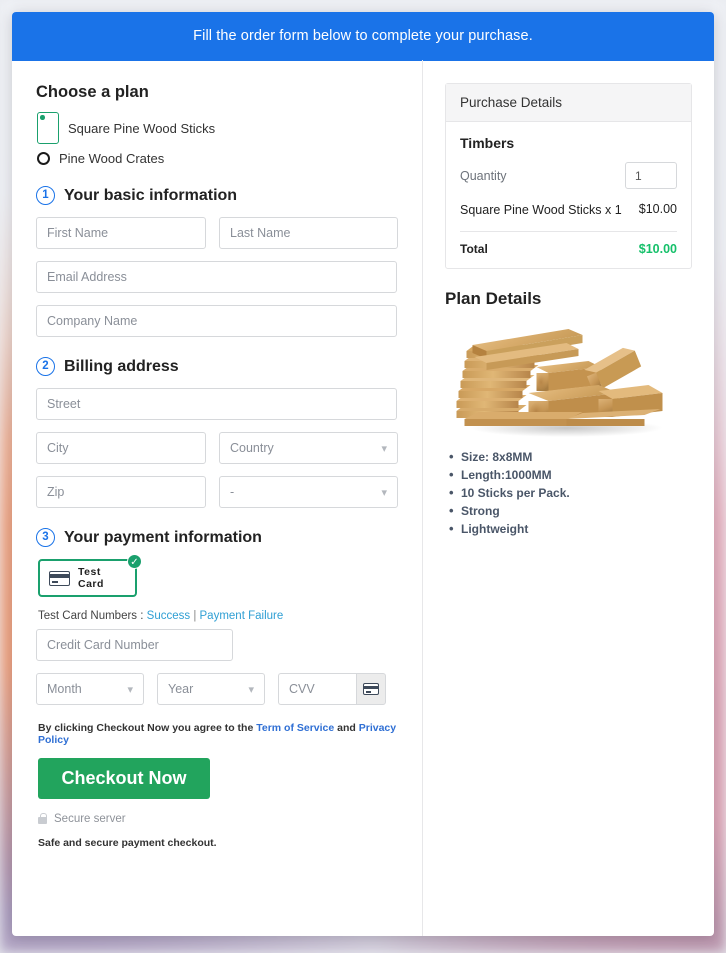  I want to click on test-card-label: Test Card, so click(91, 578).